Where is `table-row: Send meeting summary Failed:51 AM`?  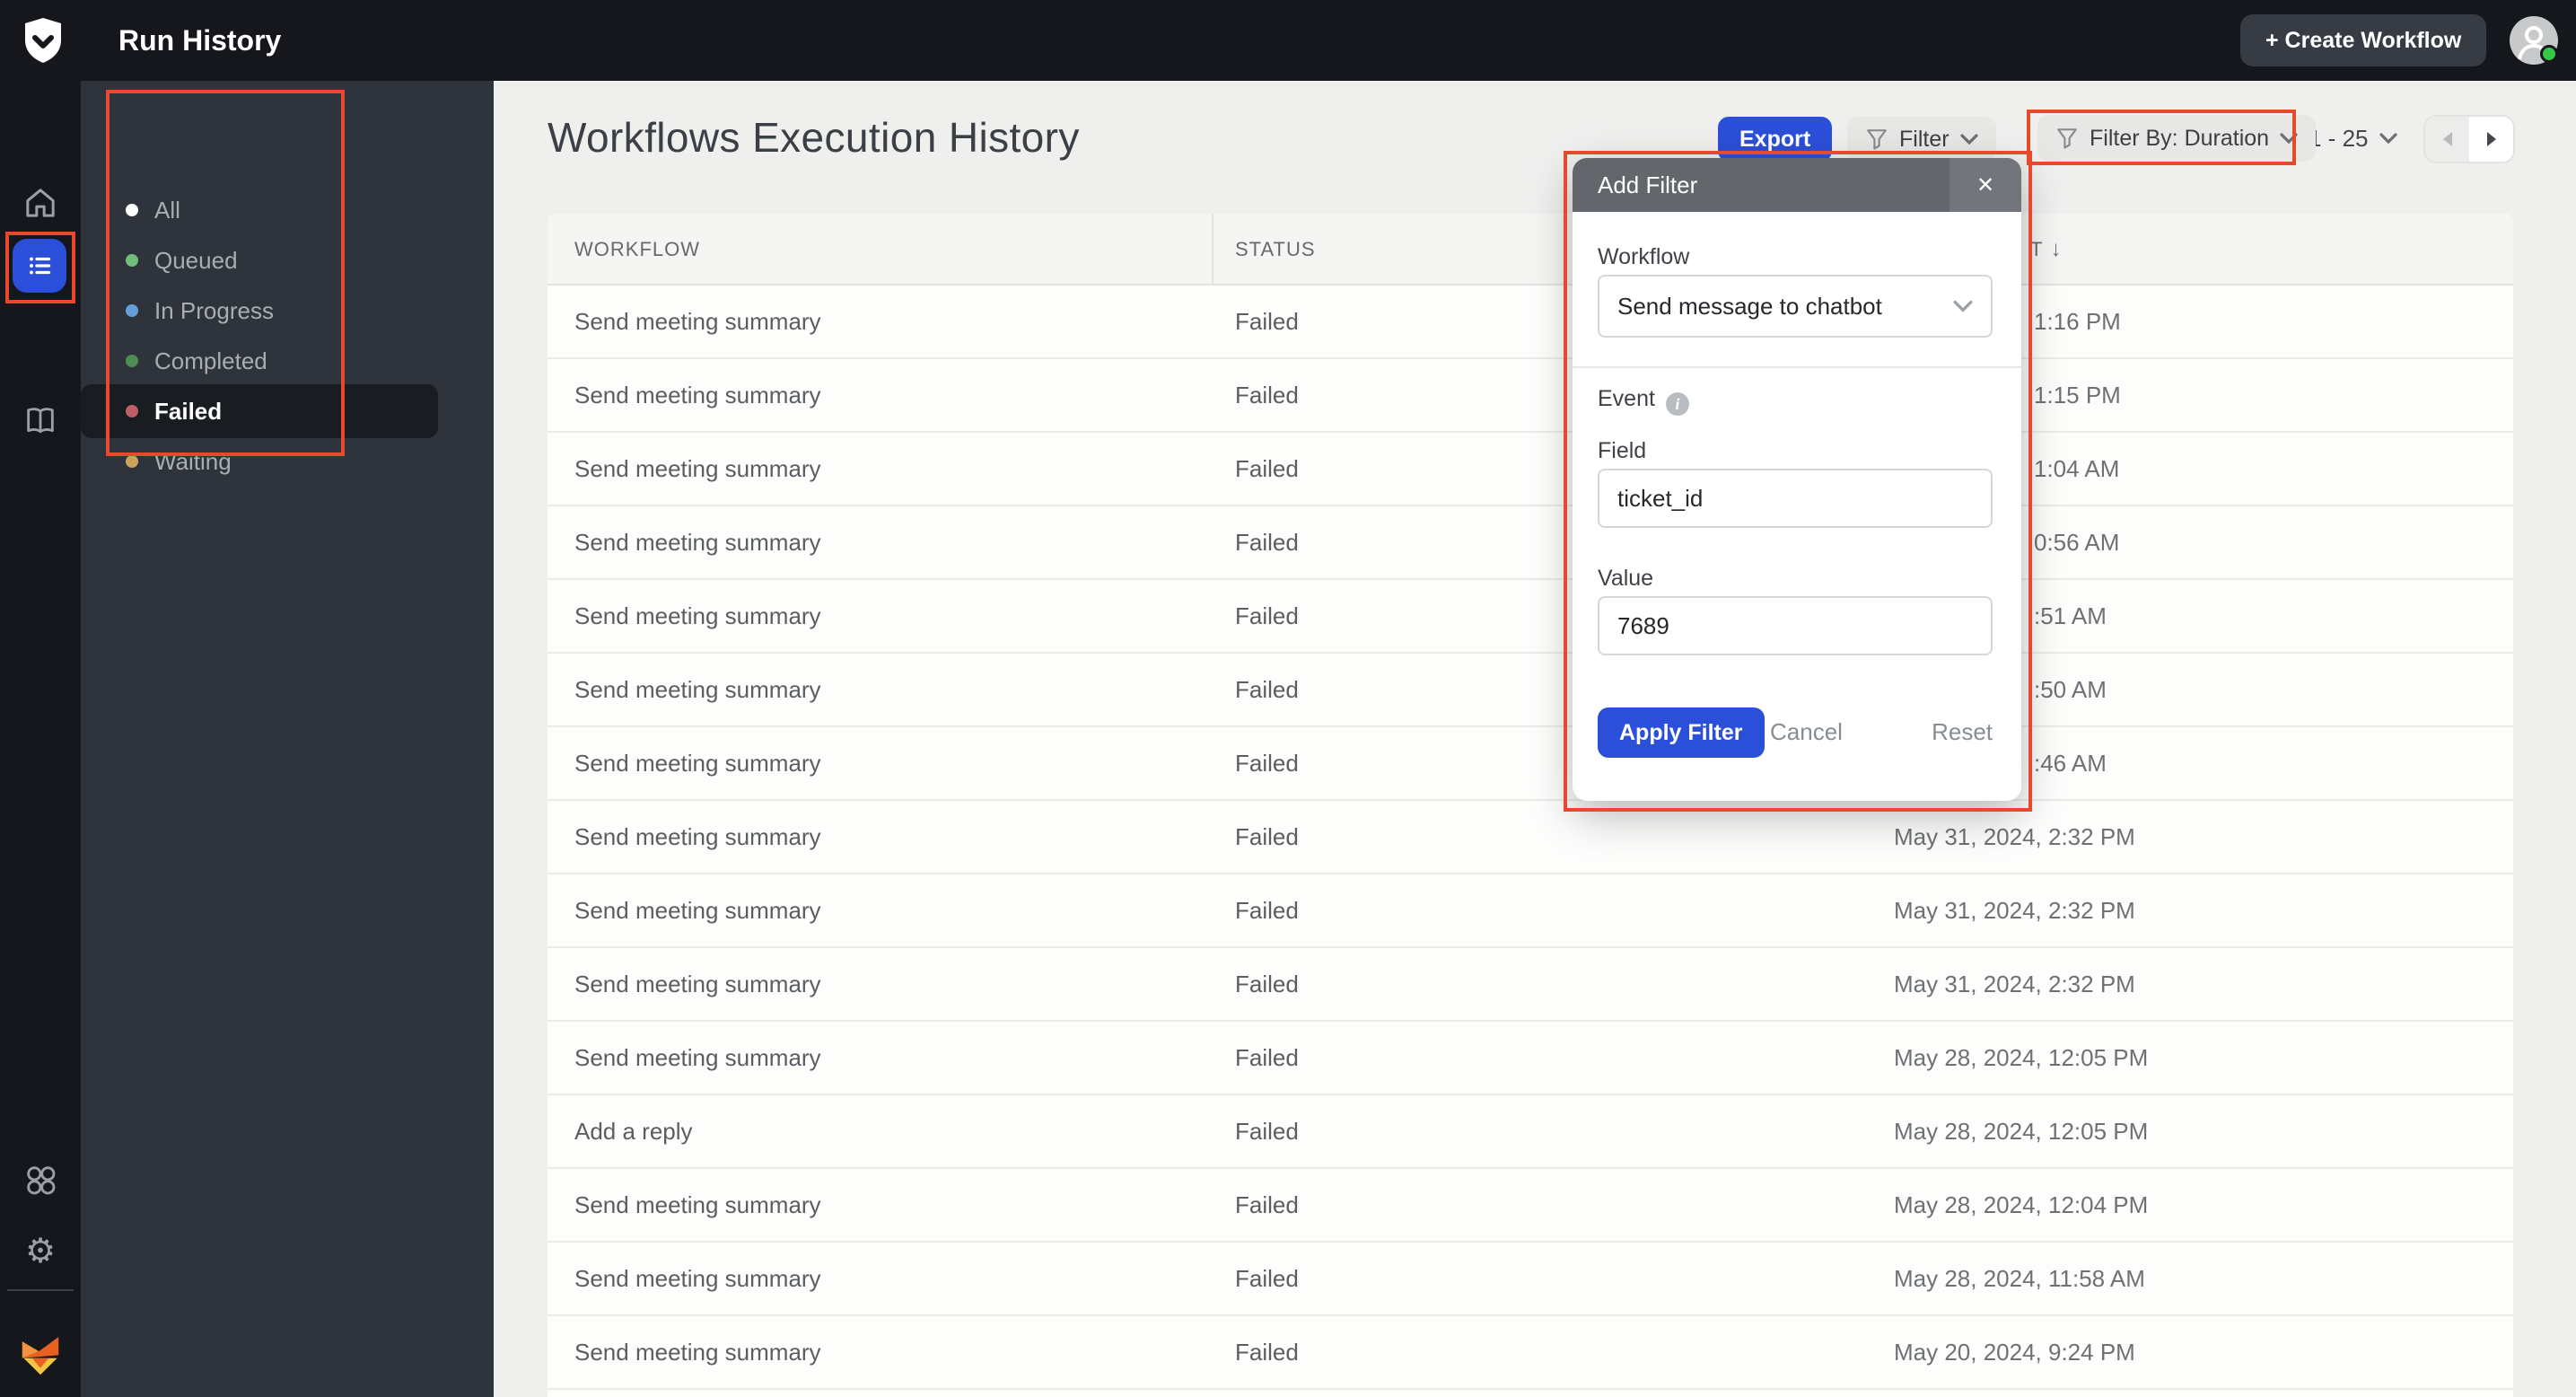
table-row: Send meeting summary Failed:51 AM is located at coordinates (1530, 617).